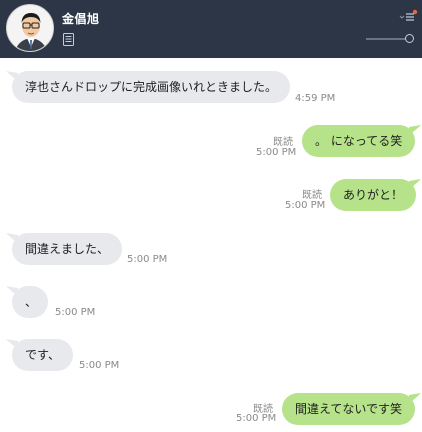 The image size is (422, 432). I want to click on message-bubble: 、, so click(30, 302).